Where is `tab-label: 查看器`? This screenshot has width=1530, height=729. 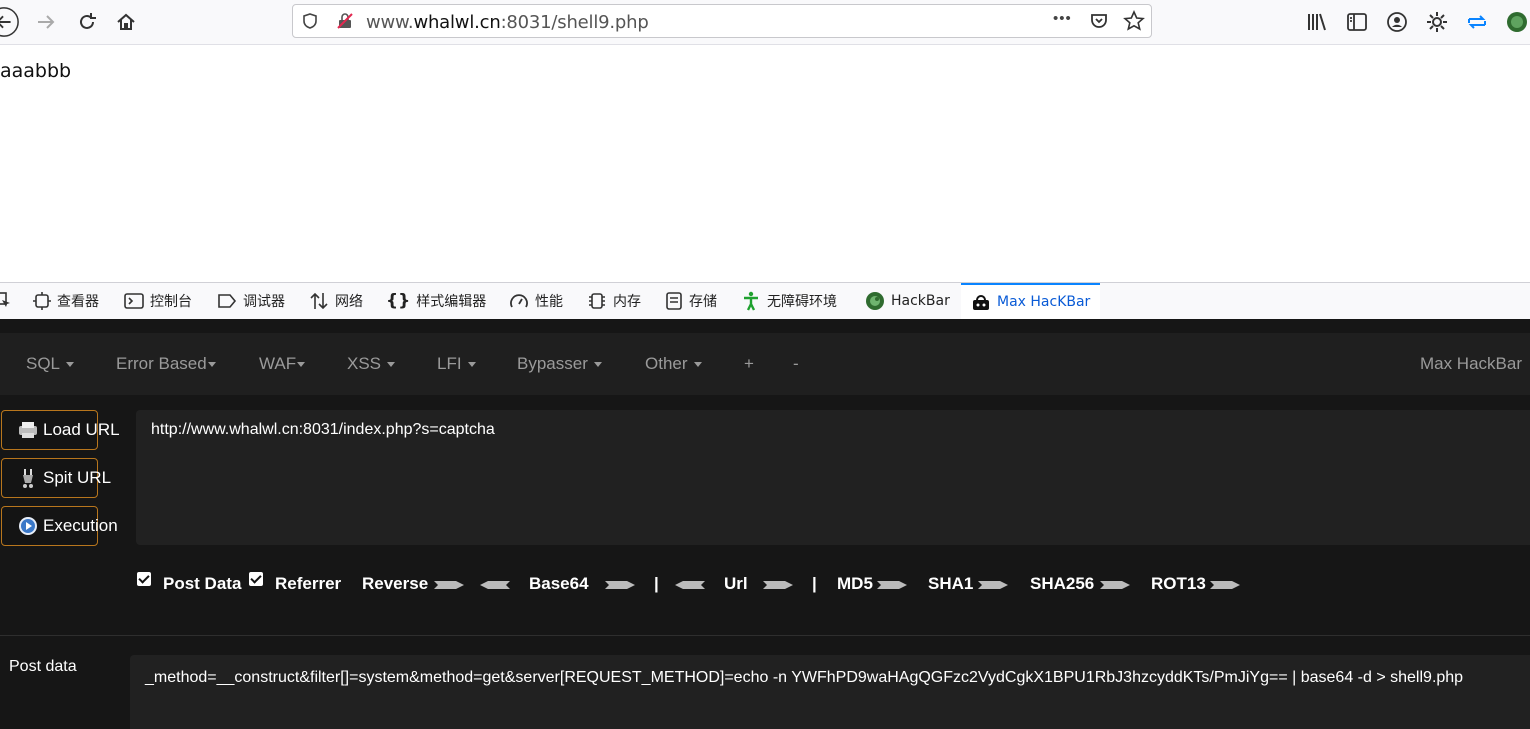
tab-label: 查看器 is located at coordinates (78, 302).